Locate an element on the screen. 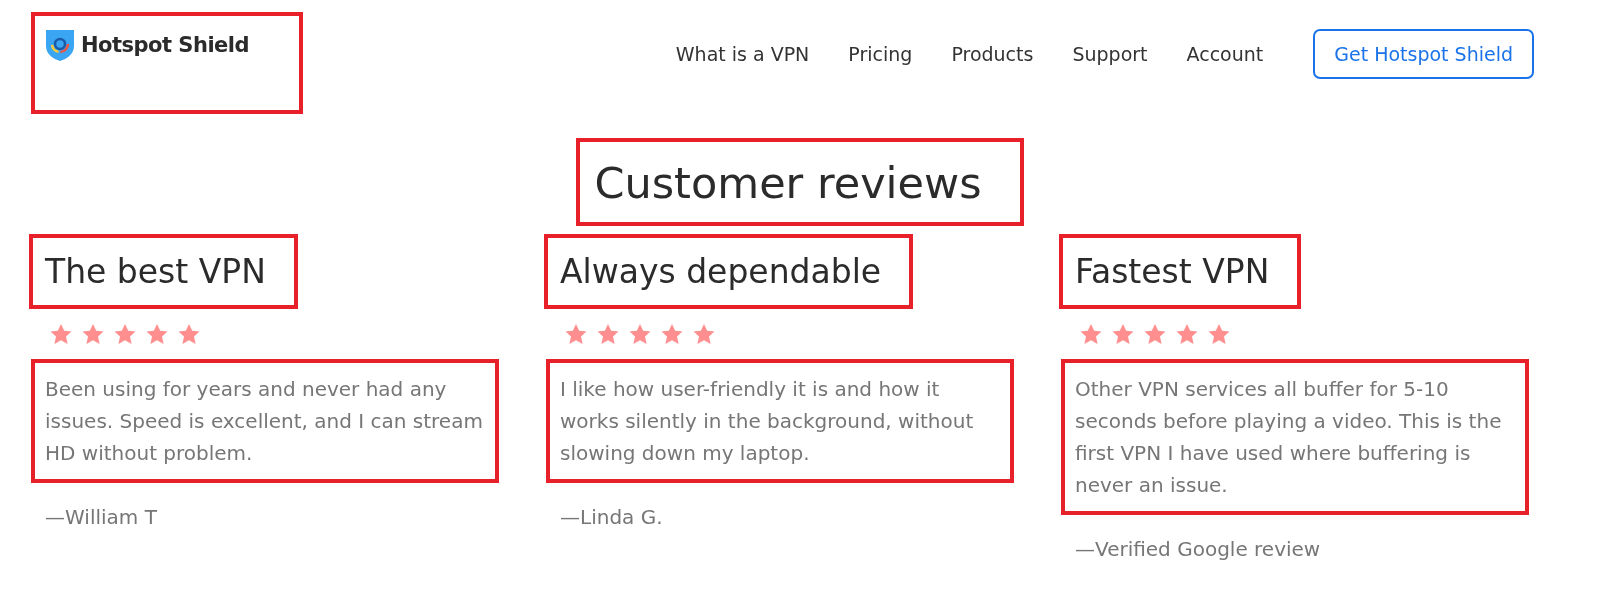 The height and width of the screenshot is (609, 1600). review-text: Other VPN services all buffer for 5-10 seconds before playing a video. This is the first VPN I have used where buffering is never an issue. is located at coordinates (1295, 437).